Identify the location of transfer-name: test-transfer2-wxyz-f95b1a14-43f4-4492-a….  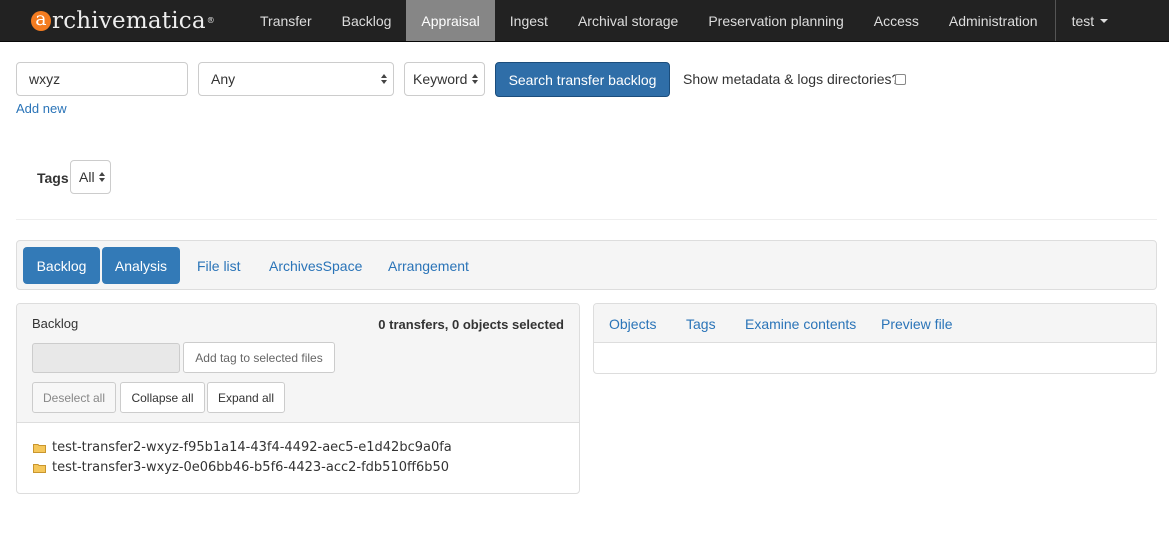
(252, 447).